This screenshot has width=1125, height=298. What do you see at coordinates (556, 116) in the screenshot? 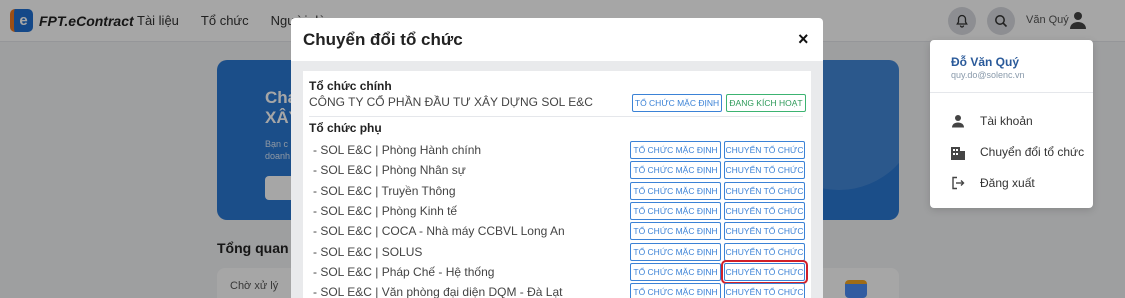
I see `section-divider` at bounding box center [556, 116].